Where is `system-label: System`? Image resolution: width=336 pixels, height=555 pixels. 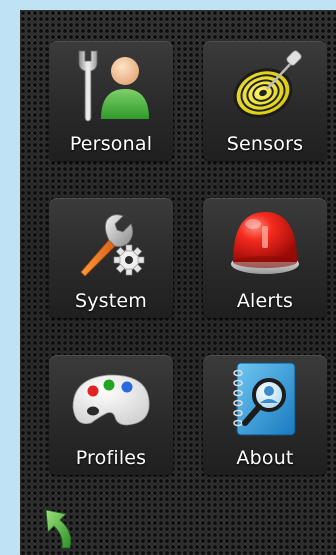 system-label: System is located at coordinates (111, 301).